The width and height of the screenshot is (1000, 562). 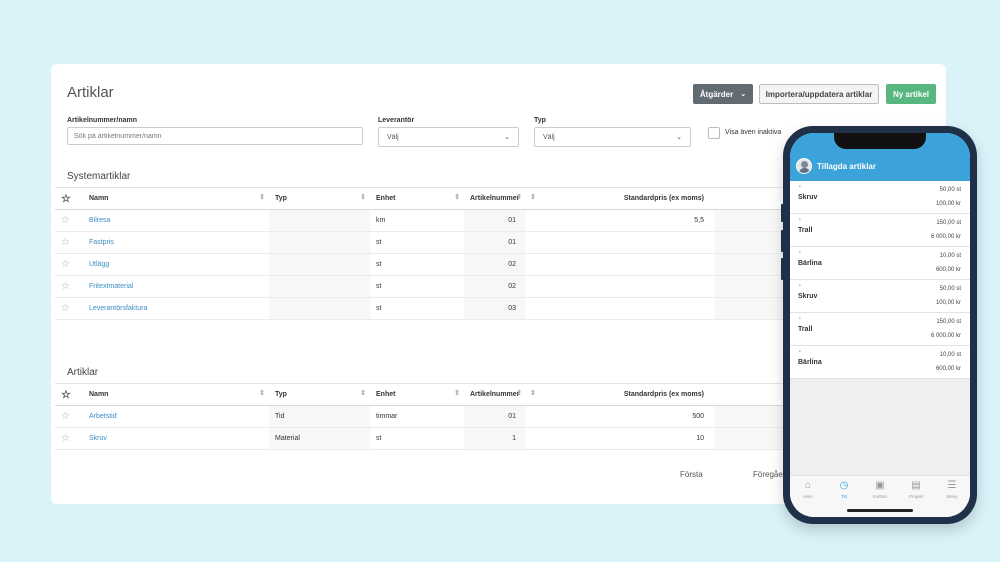 What do you see at coordinates (99, 198) in the screenshot?
I see `column-header-label: Namn` at bounding box center [99, 198].